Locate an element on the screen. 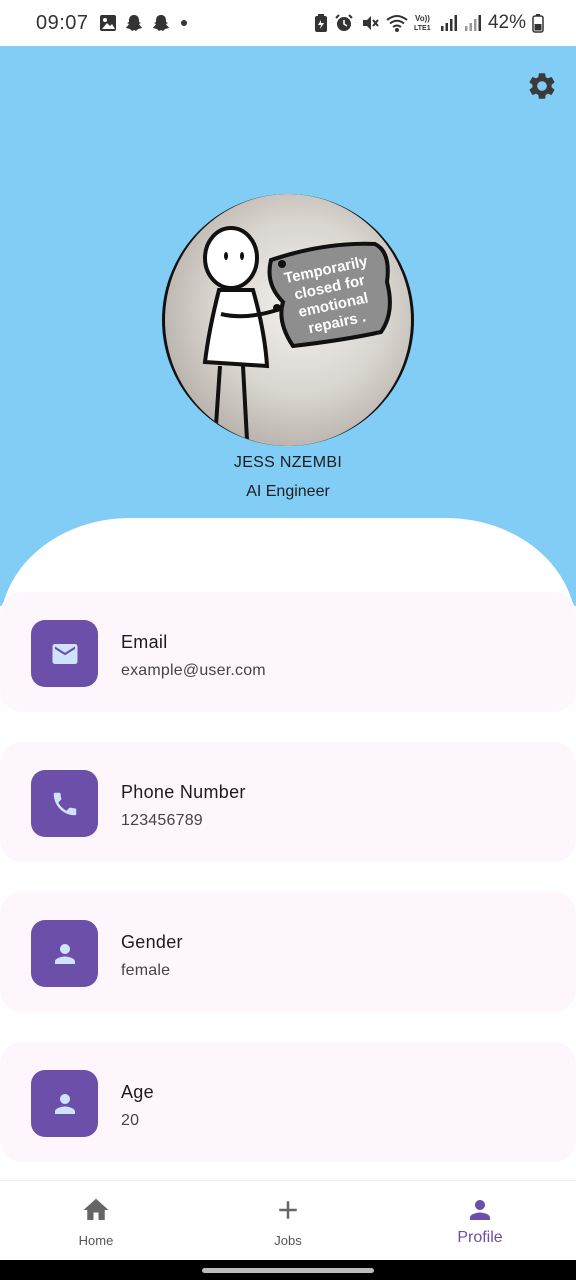 Image resolution: width=576 pixels, height=1280 pixels. settings-button is located at coordinates (542, 86).